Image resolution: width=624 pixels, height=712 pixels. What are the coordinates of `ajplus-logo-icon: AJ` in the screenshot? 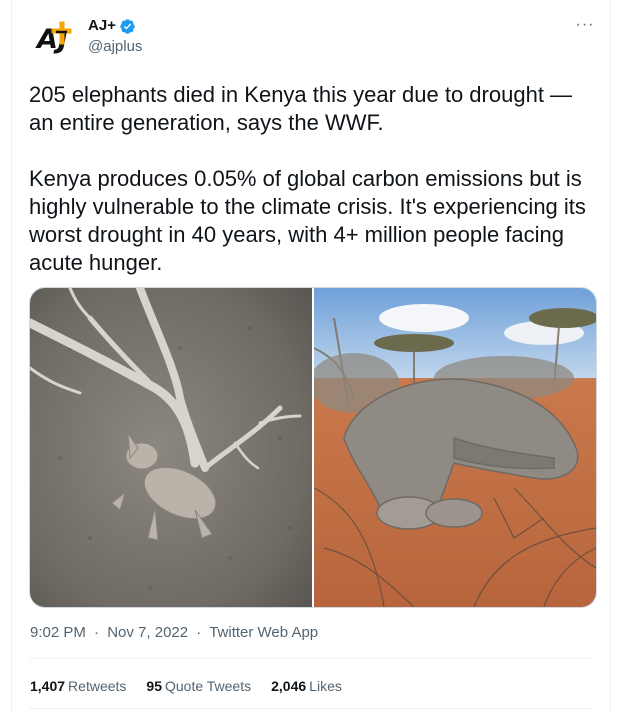 It's located at (53, 38).